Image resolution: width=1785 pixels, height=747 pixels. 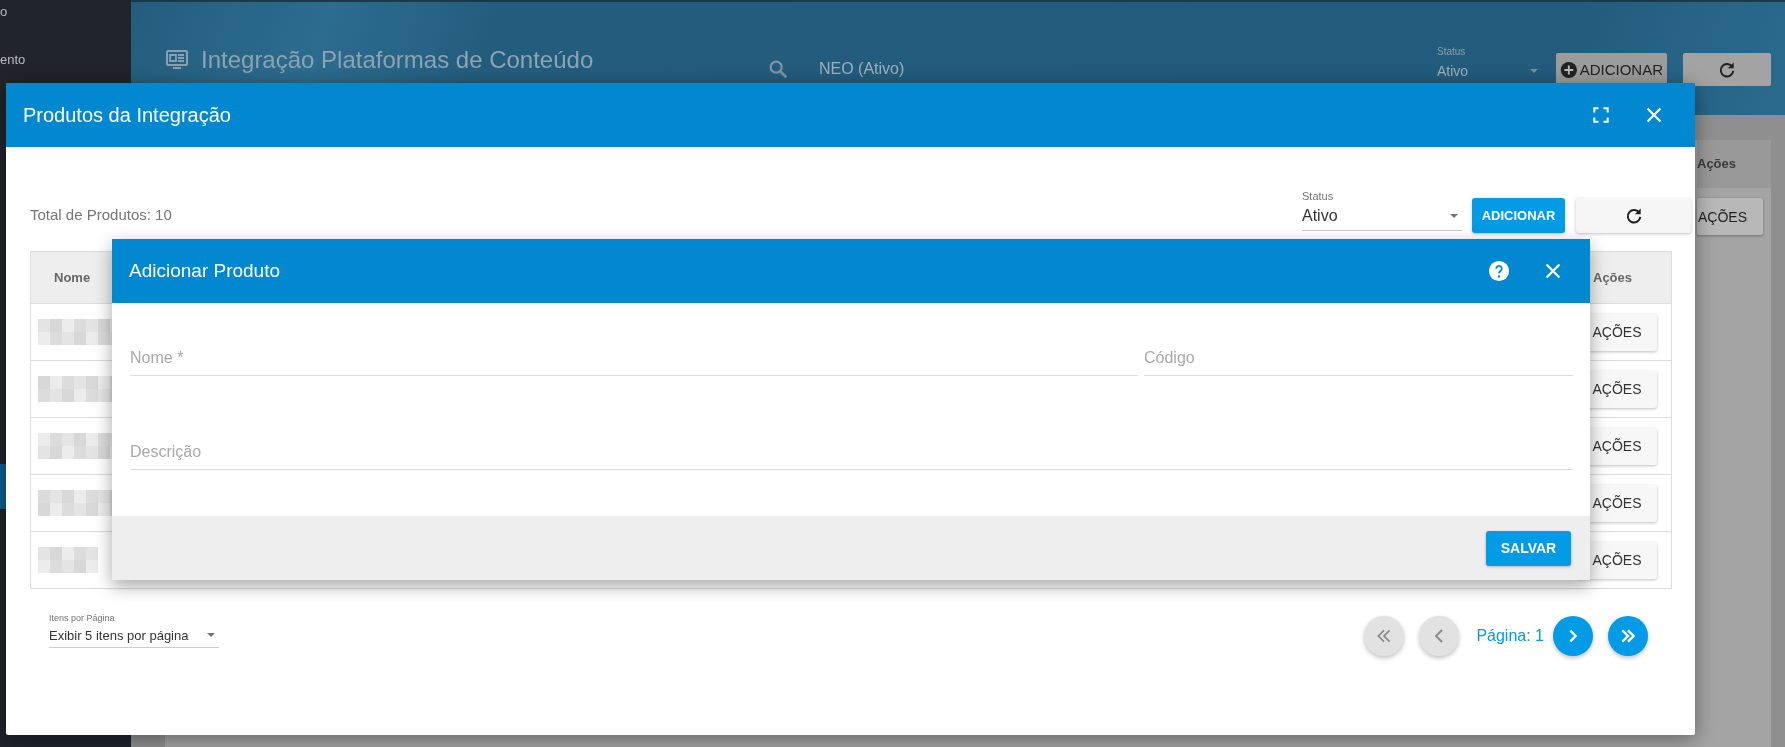 I want to click on column-header: Nome, so click(x=72, y=277).